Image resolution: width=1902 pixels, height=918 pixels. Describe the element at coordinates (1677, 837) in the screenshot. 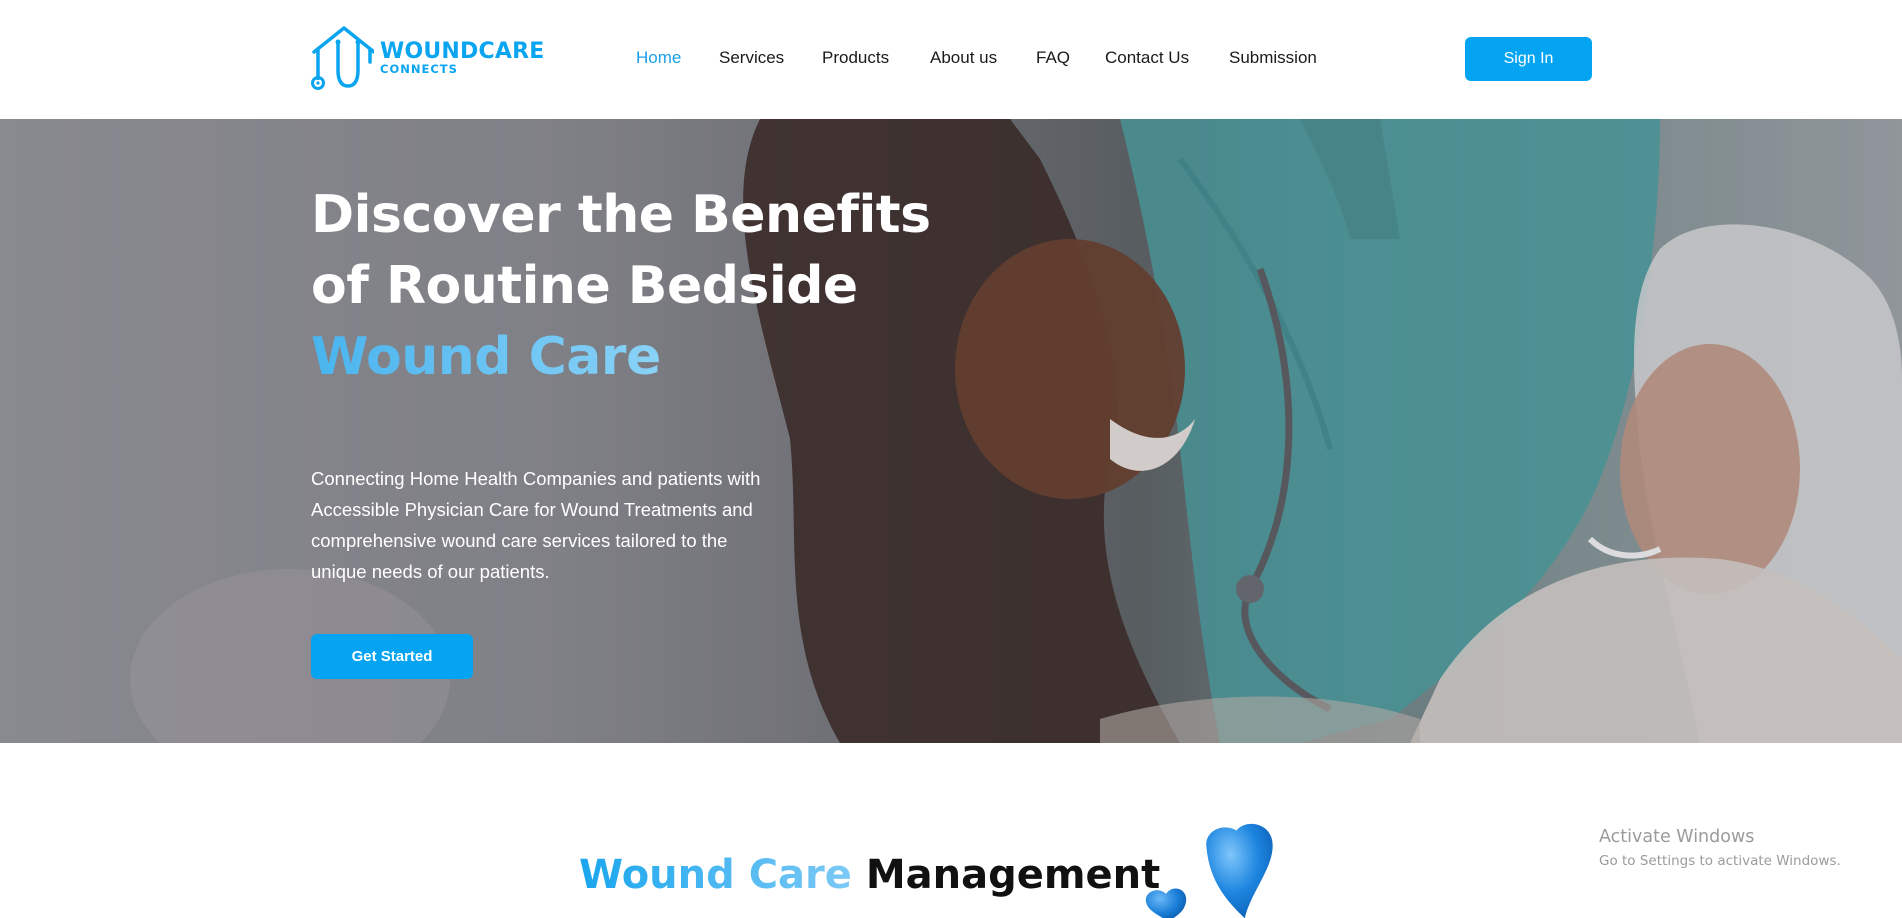

I see `activate-windows-title: Activate Windows` at that location.